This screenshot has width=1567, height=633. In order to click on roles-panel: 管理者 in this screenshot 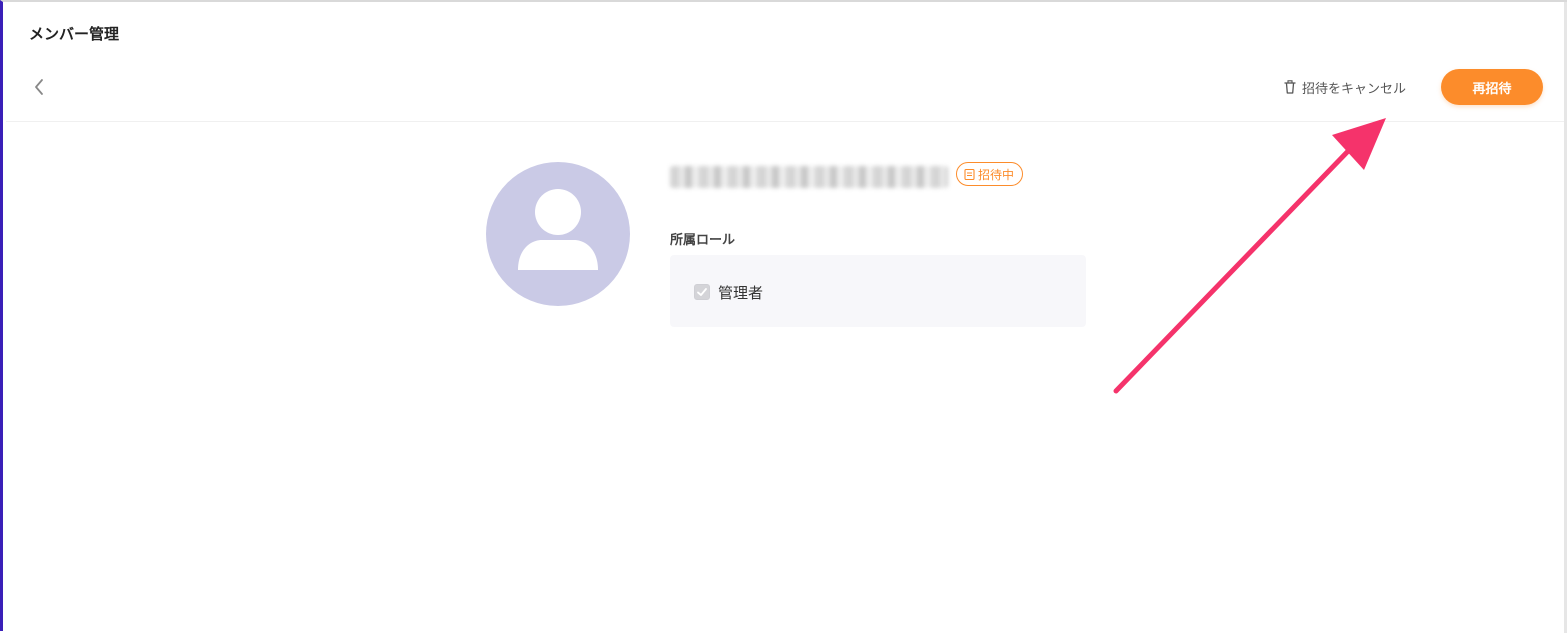, I will do `click(878, 291)`.